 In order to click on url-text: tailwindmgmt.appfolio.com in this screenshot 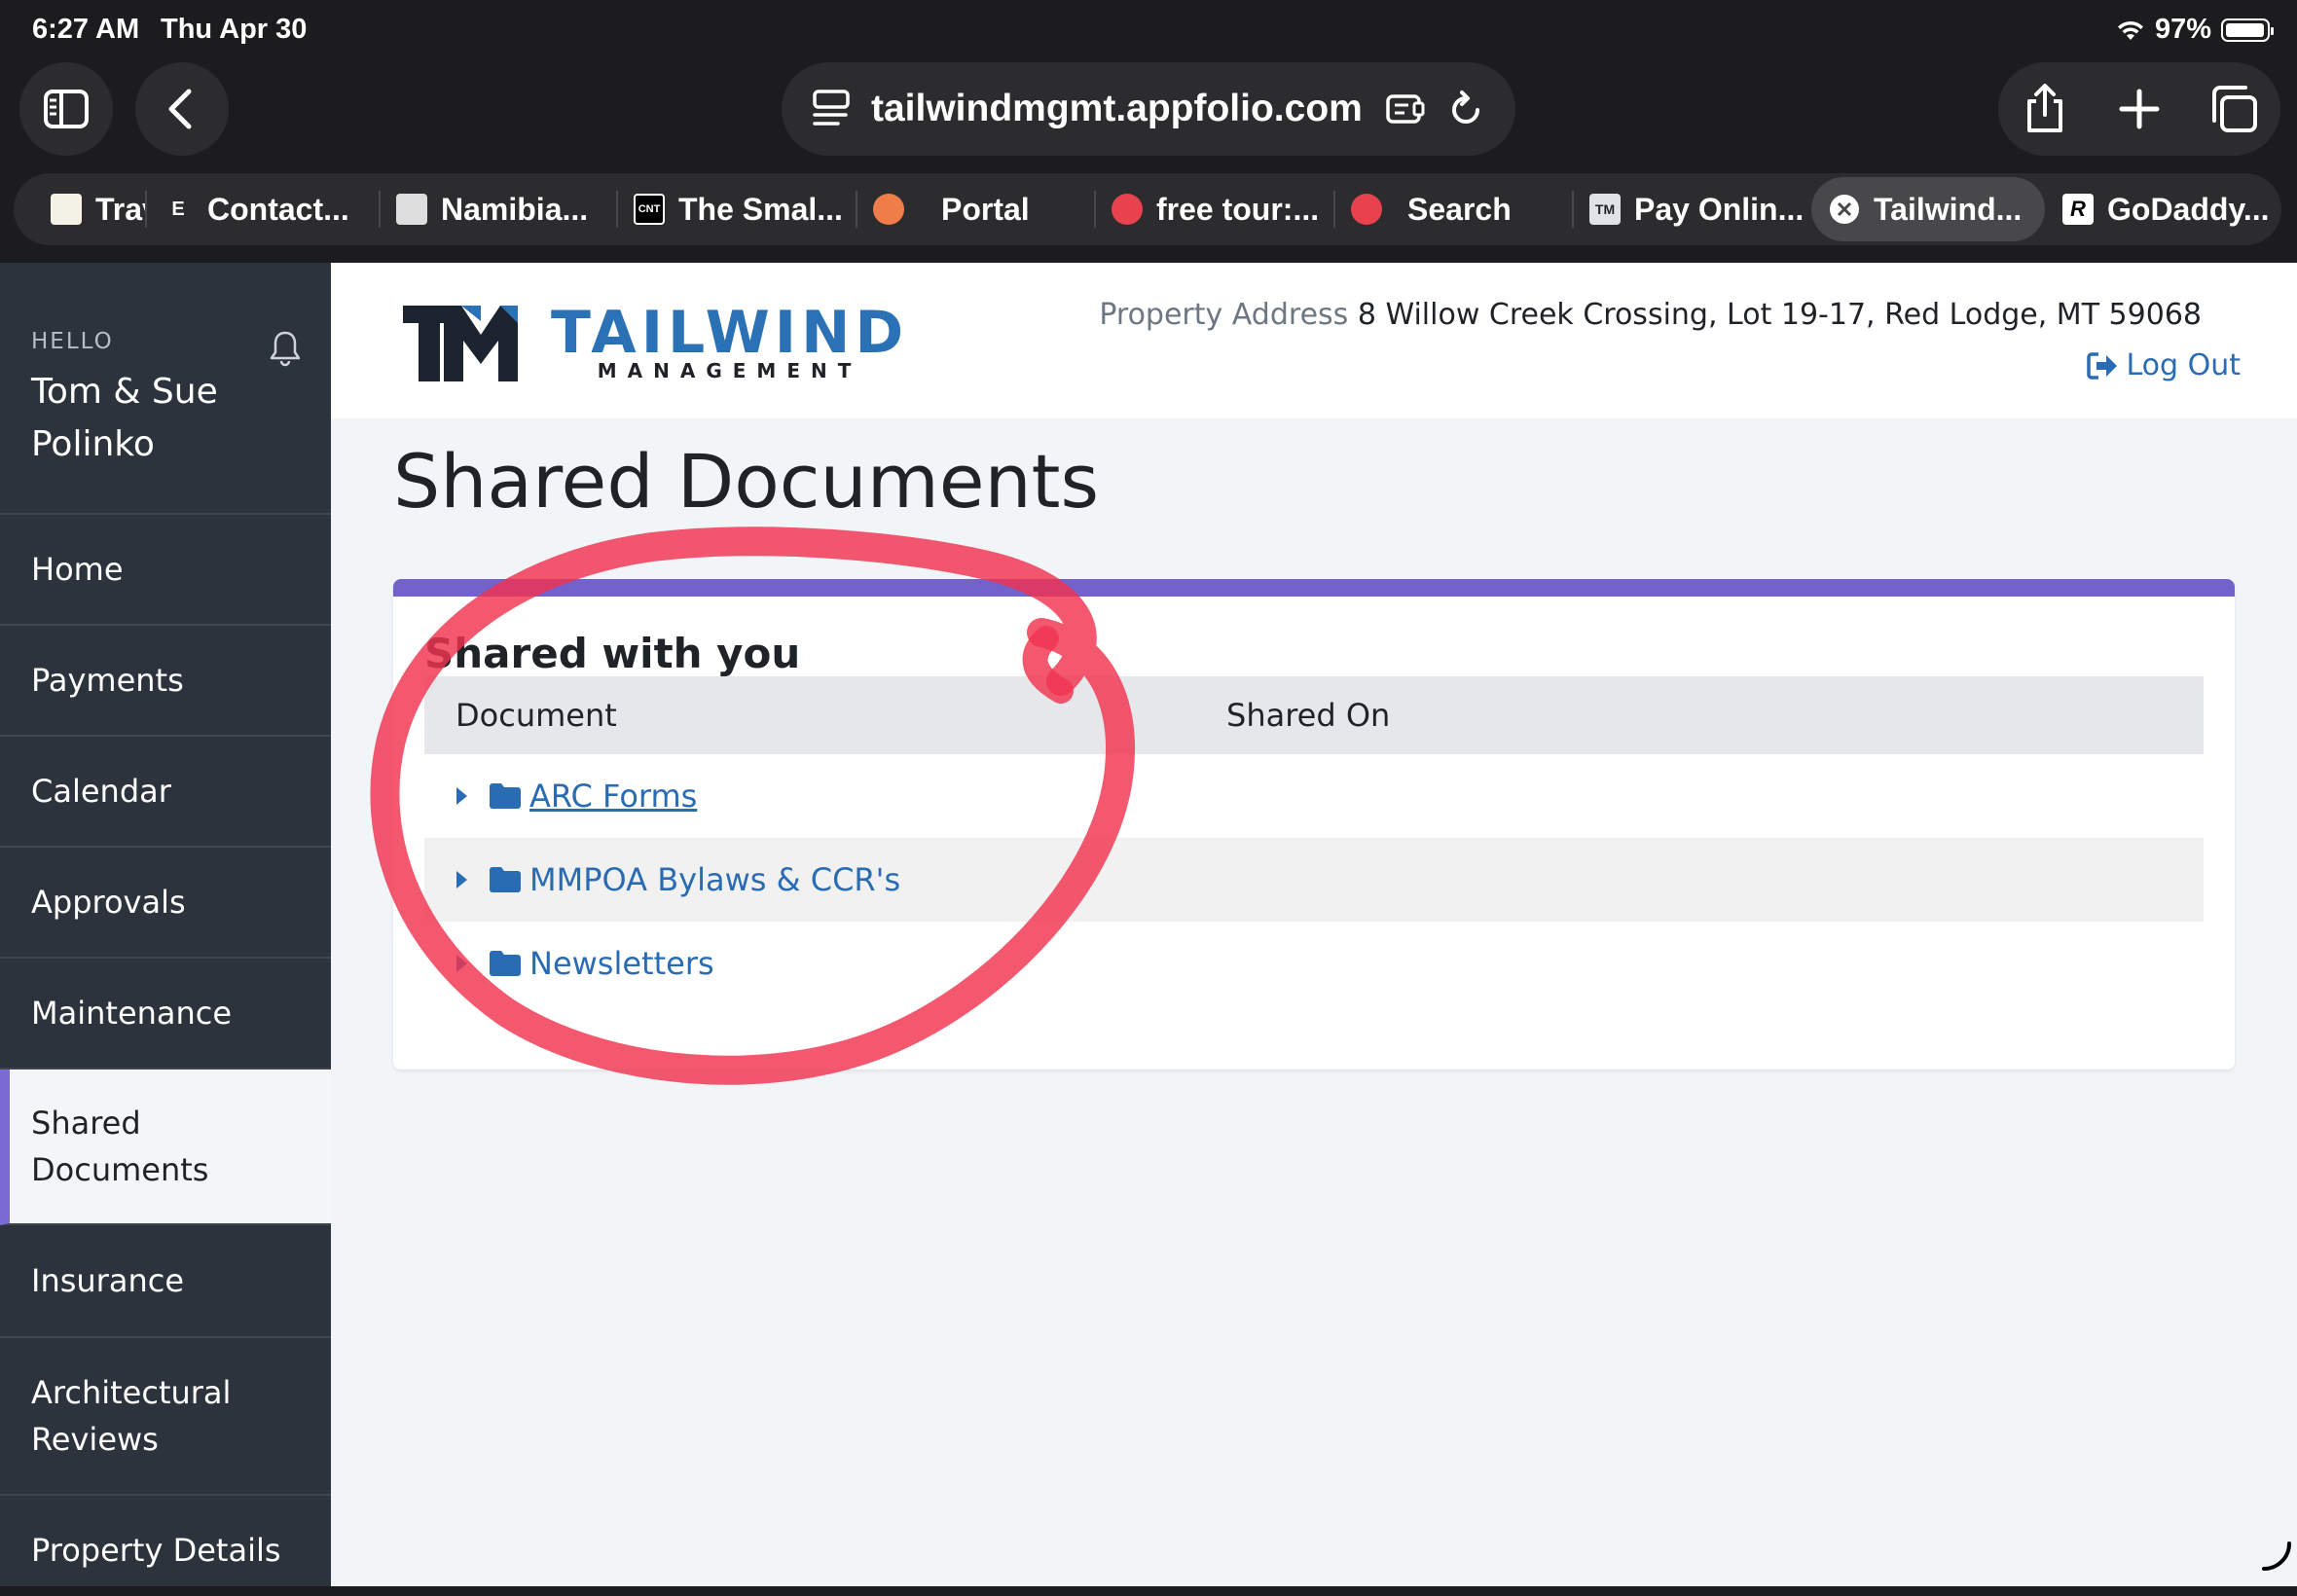, I will do `click(1117, 108)`.